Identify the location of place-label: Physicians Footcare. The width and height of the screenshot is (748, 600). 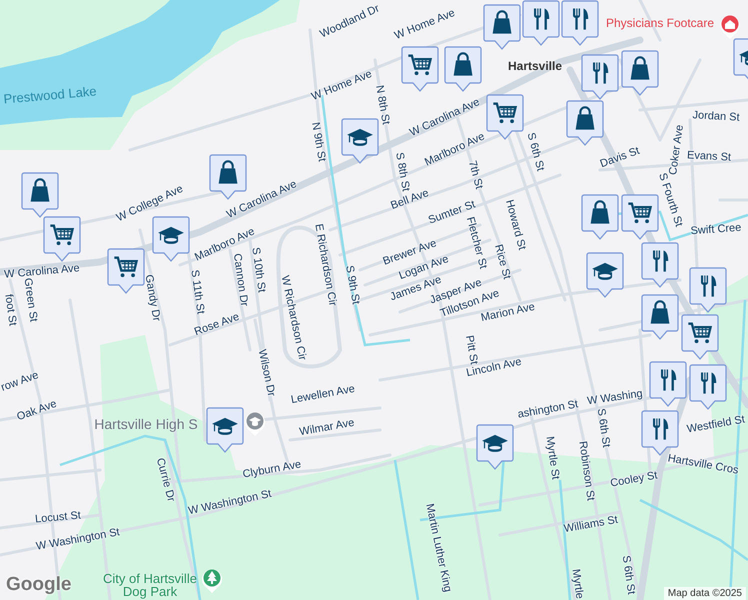
(660, 23).